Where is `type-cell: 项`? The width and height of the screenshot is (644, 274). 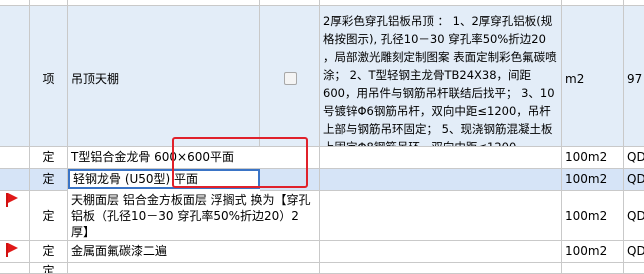 type-cell: 项 is located at coordinates (49, 76).